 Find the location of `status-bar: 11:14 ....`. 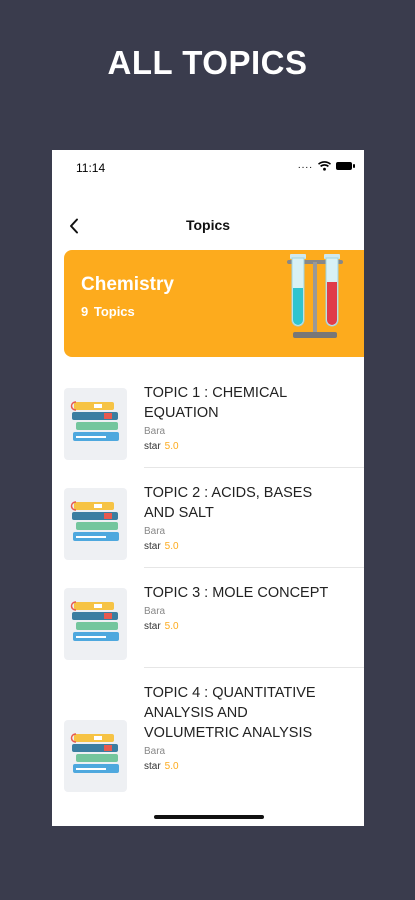

status-bar: 11:14 .... is located at coordinates (208, 168).